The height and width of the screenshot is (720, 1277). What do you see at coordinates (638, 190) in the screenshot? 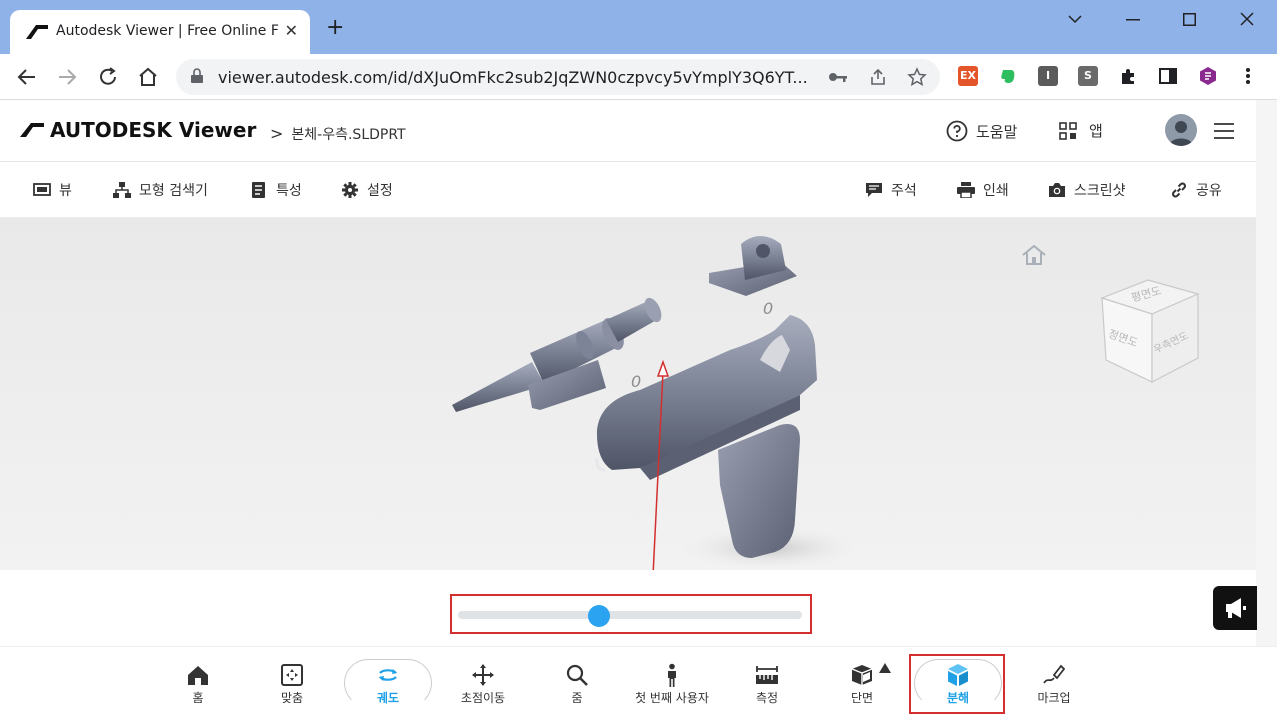
I see `viewer-toolbar: 뷰 모형 검색기 특성 설정 주석 인쇄 스크린샷 공유` at bounding box center [638, 190].